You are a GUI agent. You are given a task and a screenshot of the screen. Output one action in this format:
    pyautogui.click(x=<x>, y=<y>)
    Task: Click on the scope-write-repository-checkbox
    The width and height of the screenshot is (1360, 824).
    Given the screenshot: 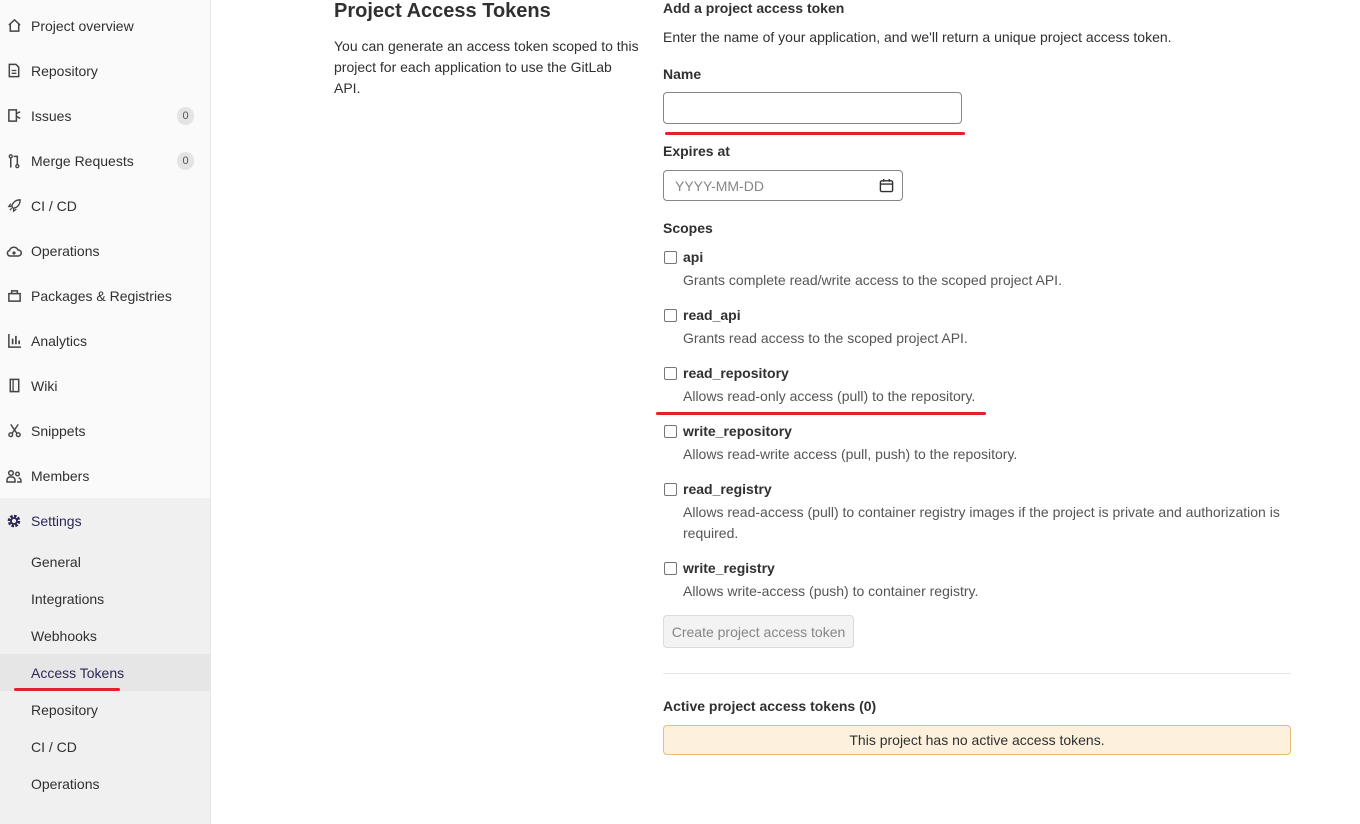 What is the action you would take?
    pyautogui.click(x=670, y=431)
    